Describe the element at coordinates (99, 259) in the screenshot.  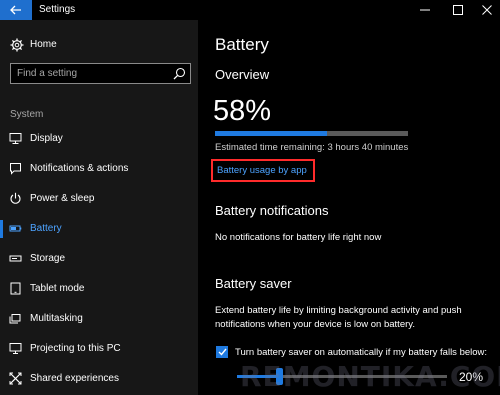
I see `sidebar-item-storage: Storage` at that location.